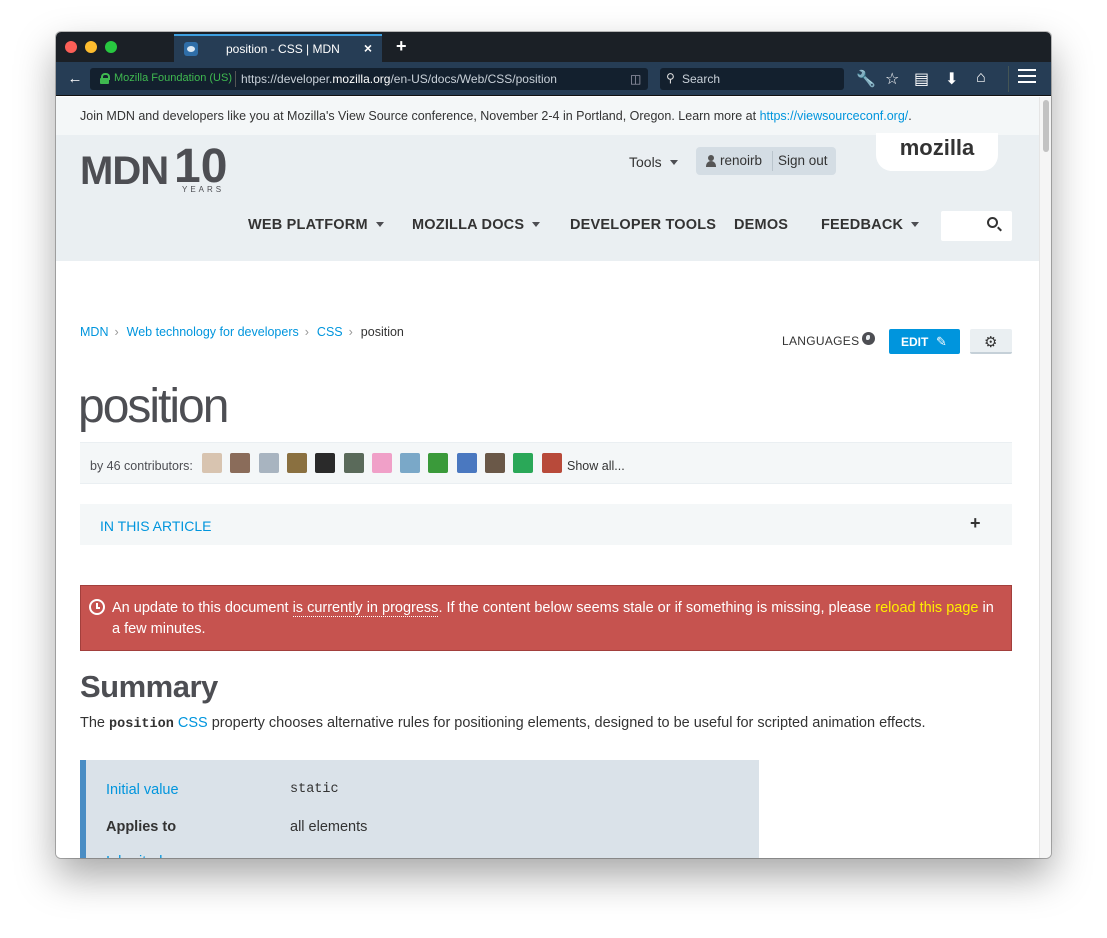 The width and height of the screenshot is (1107, 938). I want to click on minimize-window-button, so click(91, 47).